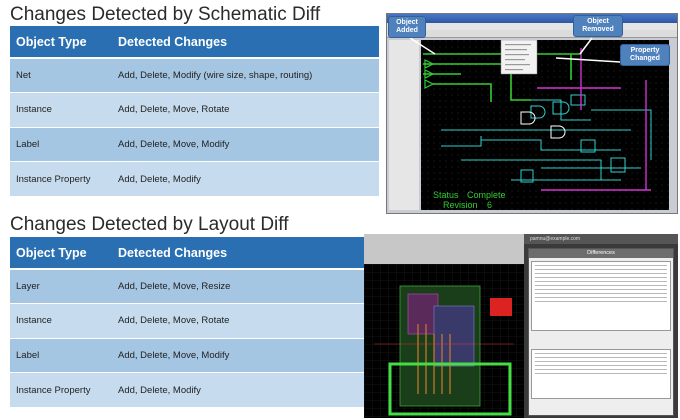 This screenshot has height=420, width=680. What do you see at coordinates (460, 205) in the screenshot?
I see `revision-label: Revision` at bounding box center [460, 205].